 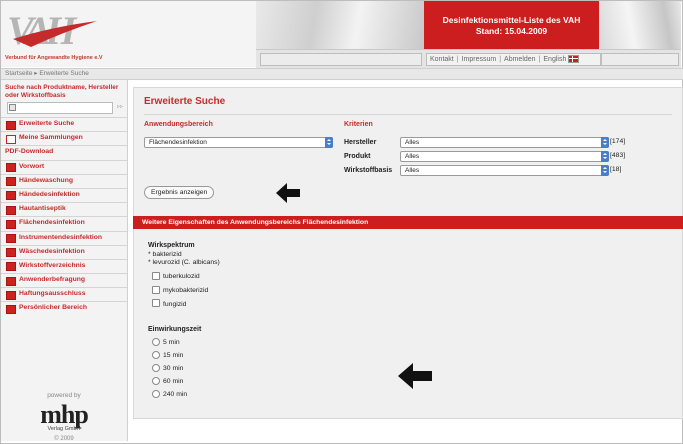 What do you see at coordinates (64, 138) in the screenshot?
I see `sidebar-item-meine-sammlungen: Meine Sammlungen` at bounding box center [64, 138].